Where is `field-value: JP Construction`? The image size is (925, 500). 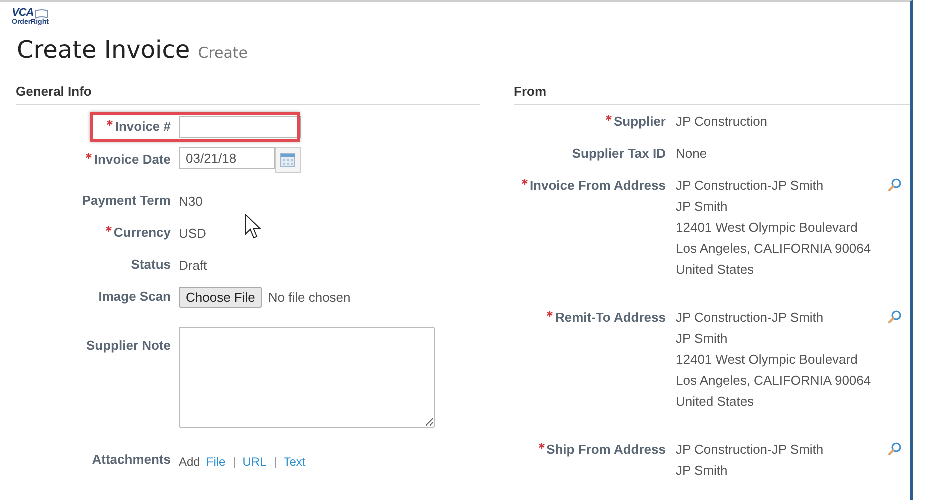
field-value: JP Construction is located at coordinates (722, 122).